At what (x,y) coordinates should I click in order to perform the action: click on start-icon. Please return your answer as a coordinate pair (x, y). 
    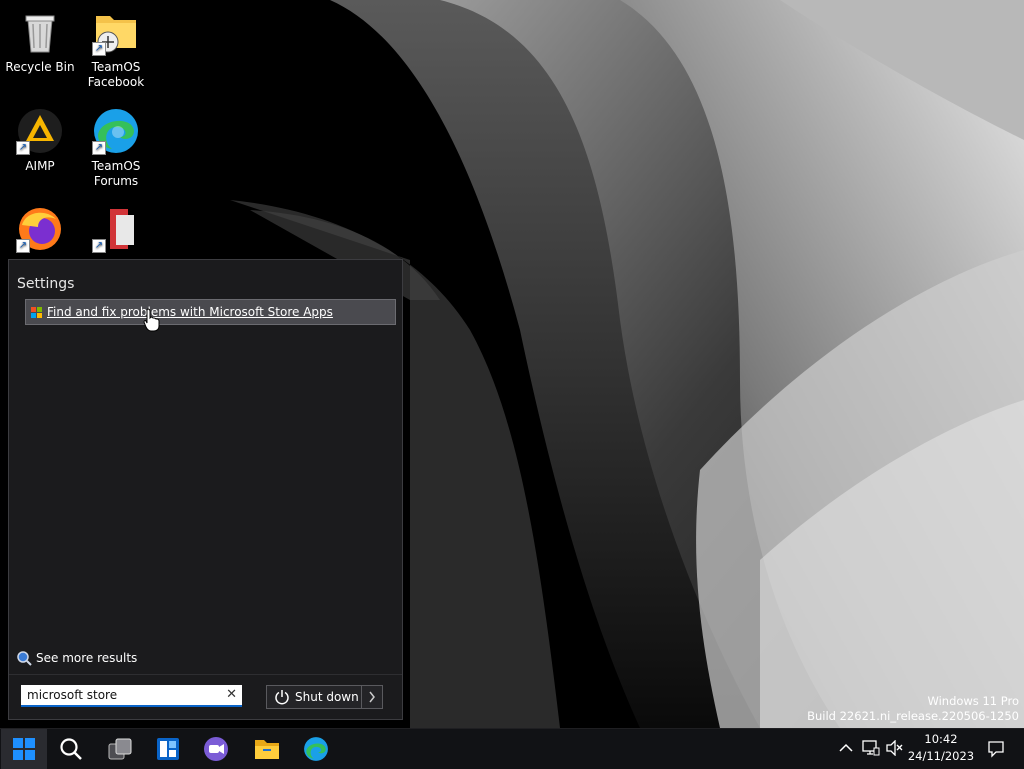
    Looking at the image, I should click on (24, 749).